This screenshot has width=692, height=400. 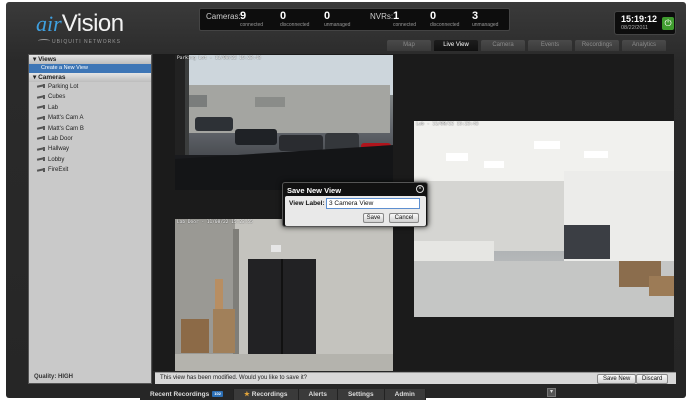 I want to click on camera-item-lab: Lab, so click(x=90, y=108).